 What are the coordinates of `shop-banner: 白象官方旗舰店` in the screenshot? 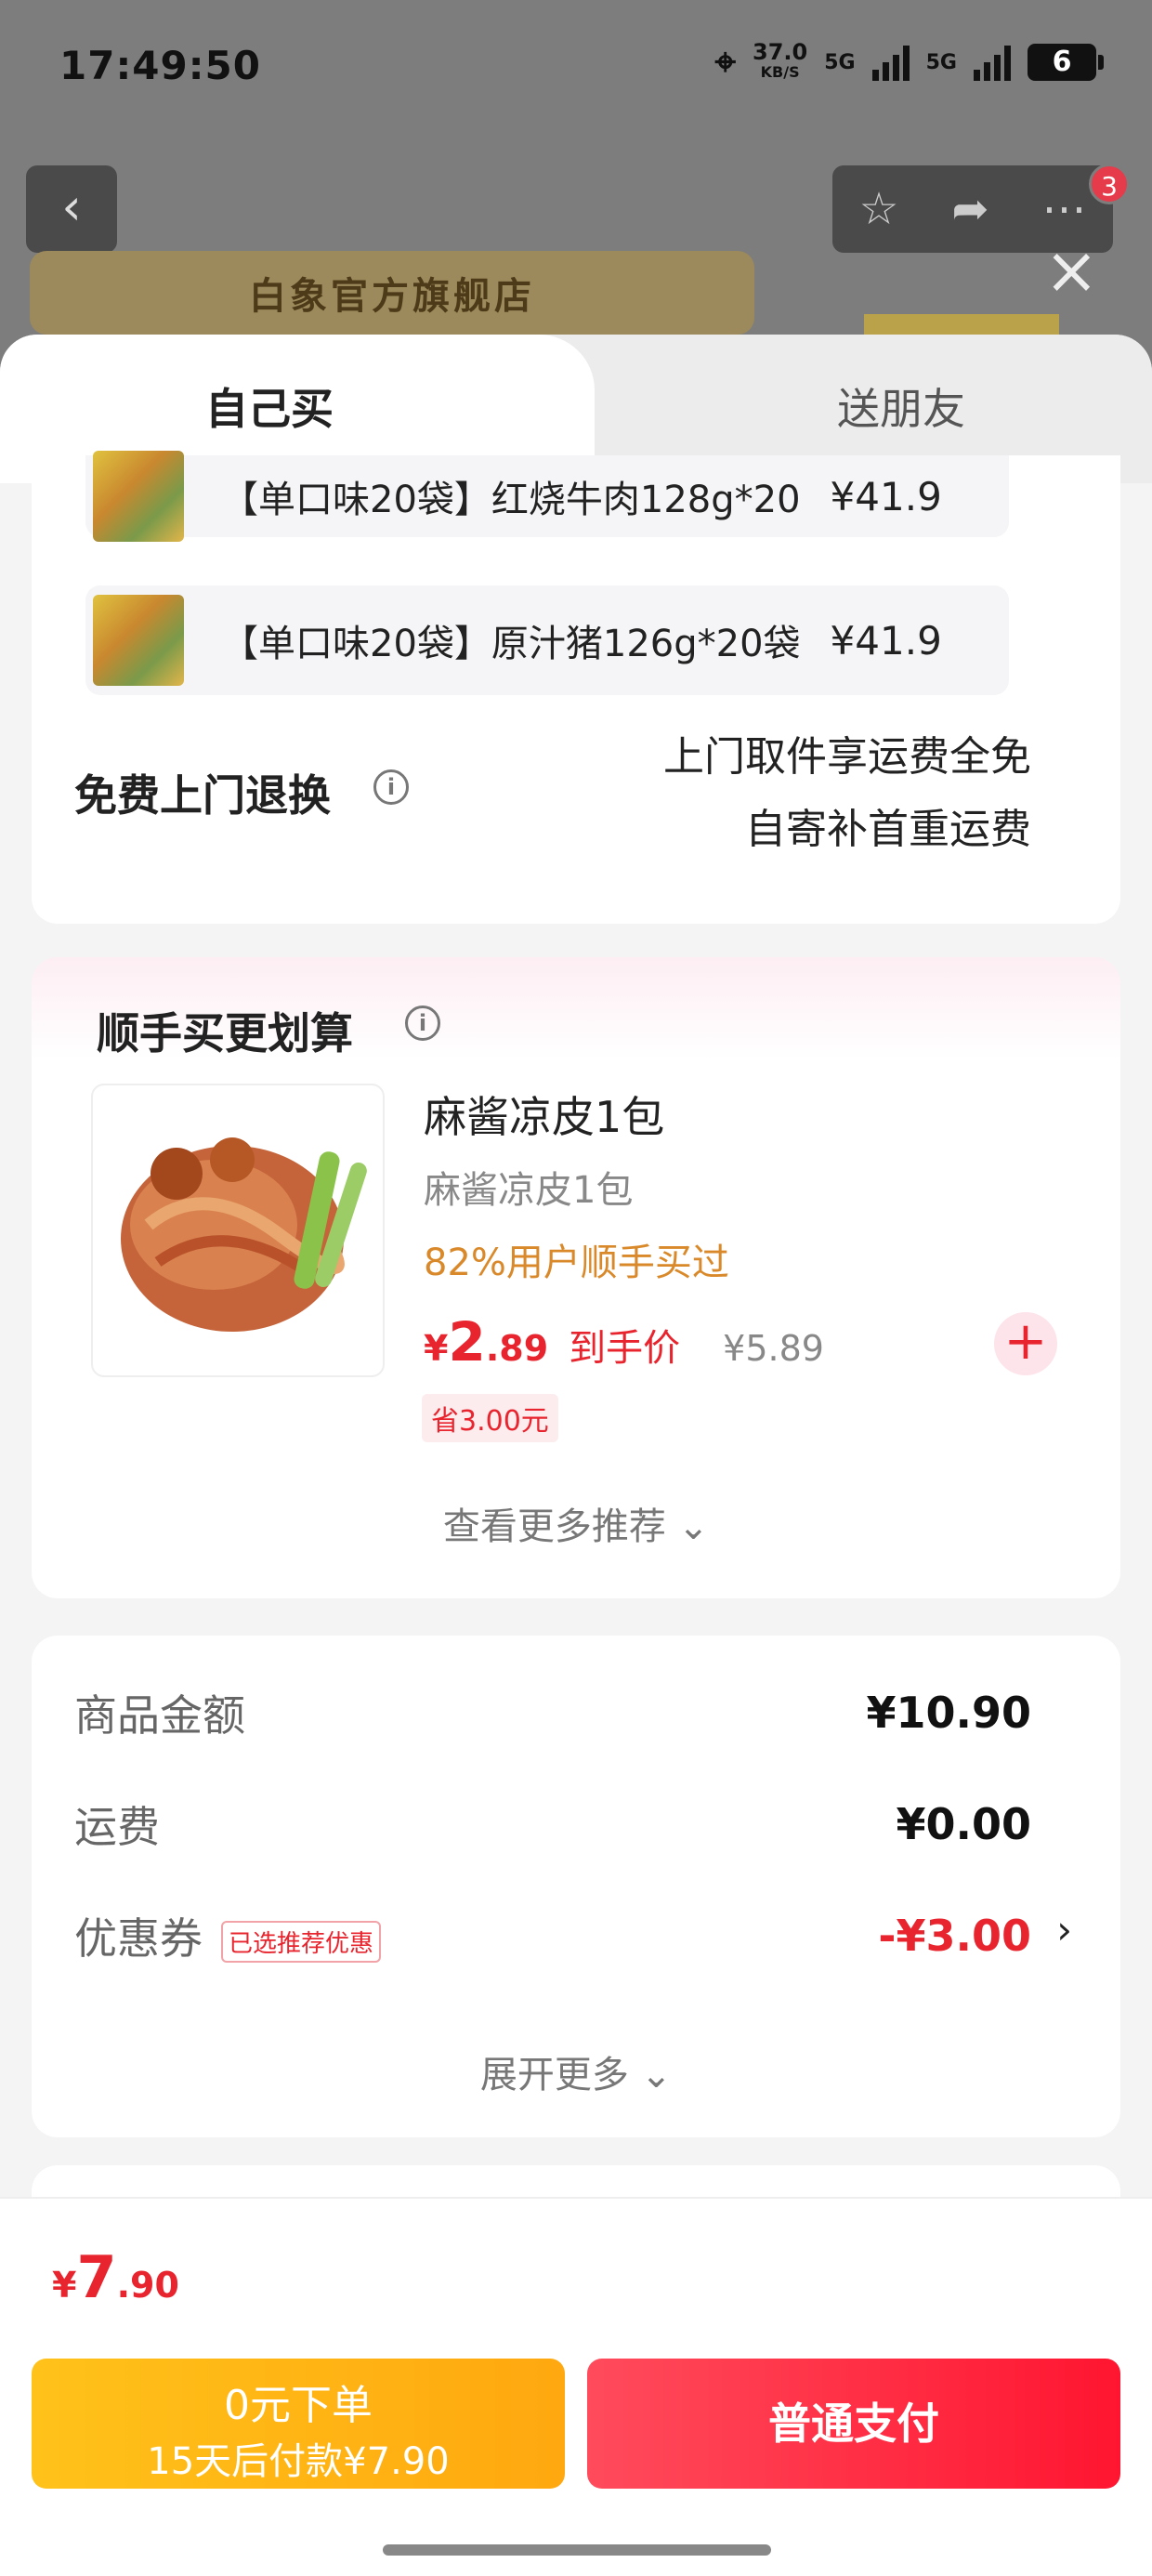 It's located at (392, 293).